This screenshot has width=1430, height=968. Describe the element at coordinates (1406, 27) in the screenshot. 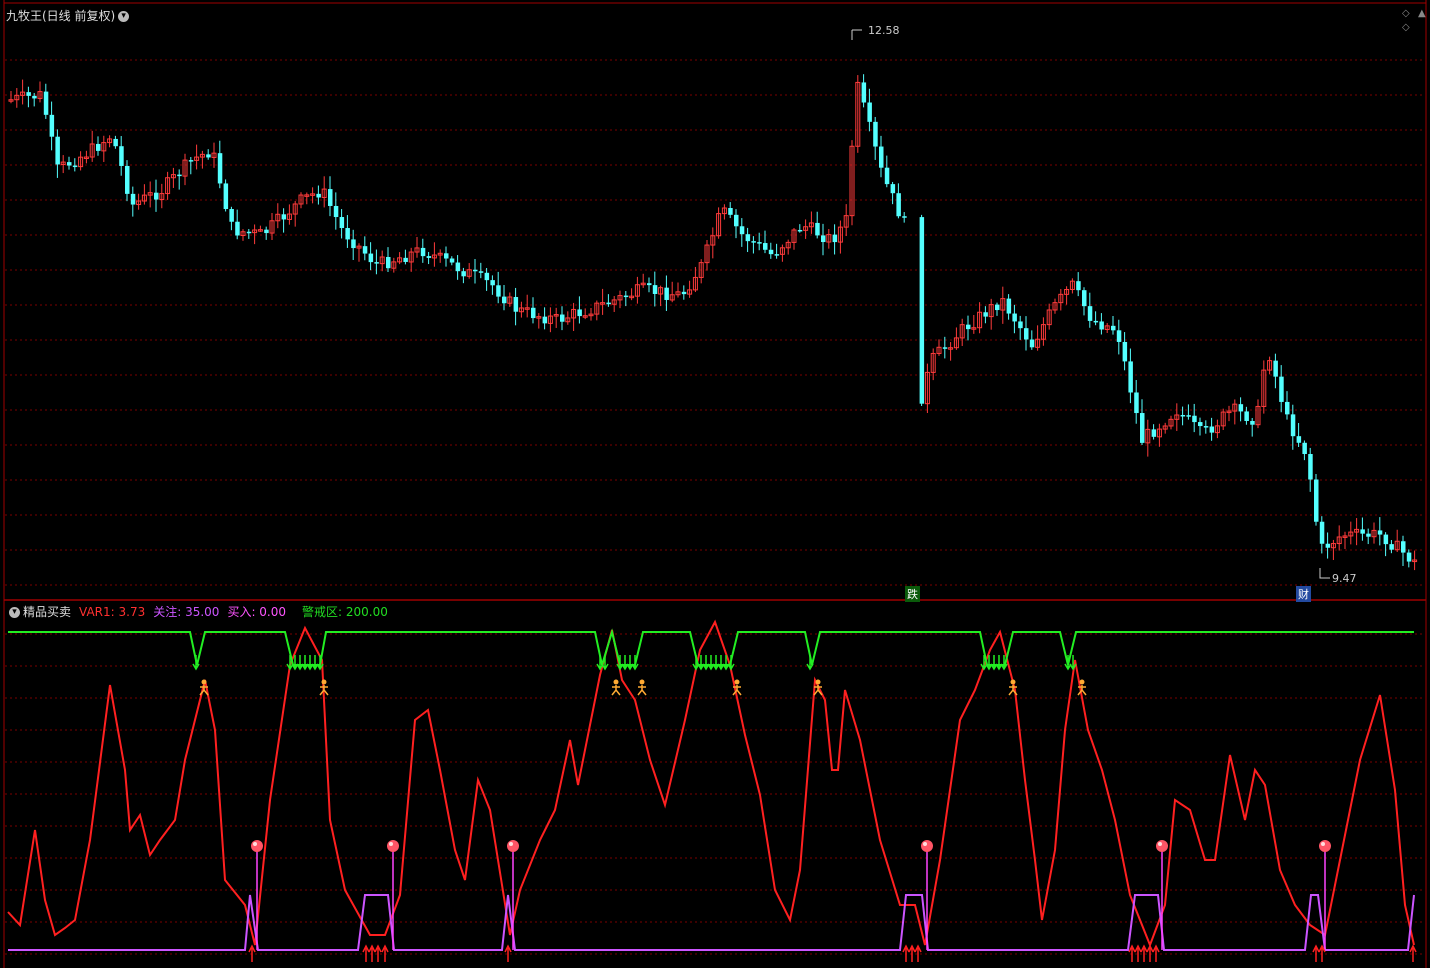

I see `shrink-icon: ◇` at that location.